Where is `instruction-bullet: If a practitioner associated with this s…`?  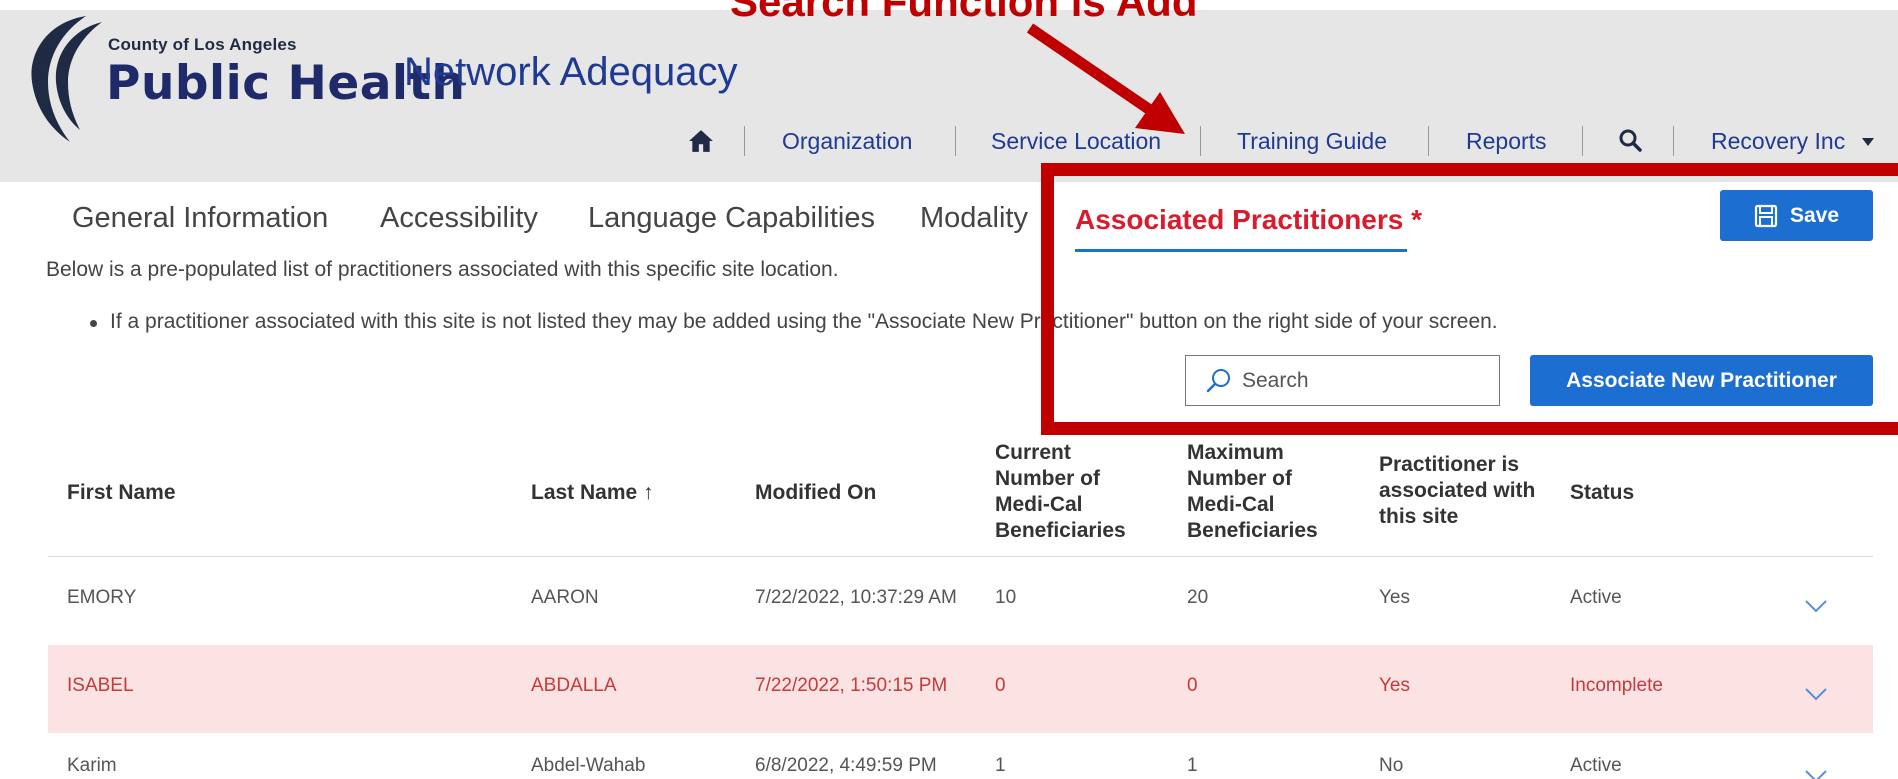
instruction-bullet: If a practitioner associated with this s… is located at coordinates (804, 321).